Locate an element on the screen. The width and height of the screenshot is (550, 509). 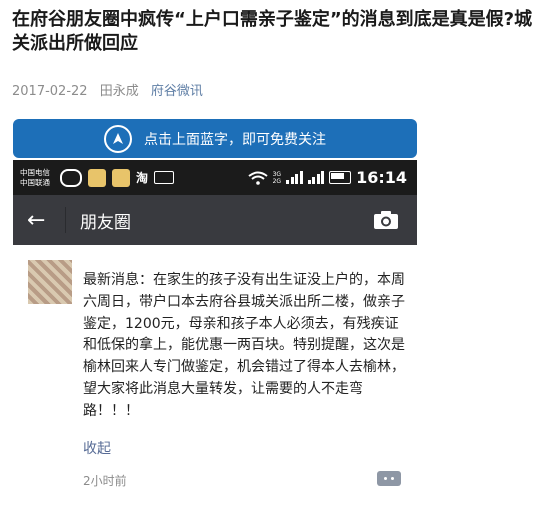
network-type-label: 3G 2G is located at coordinates (277, 178).